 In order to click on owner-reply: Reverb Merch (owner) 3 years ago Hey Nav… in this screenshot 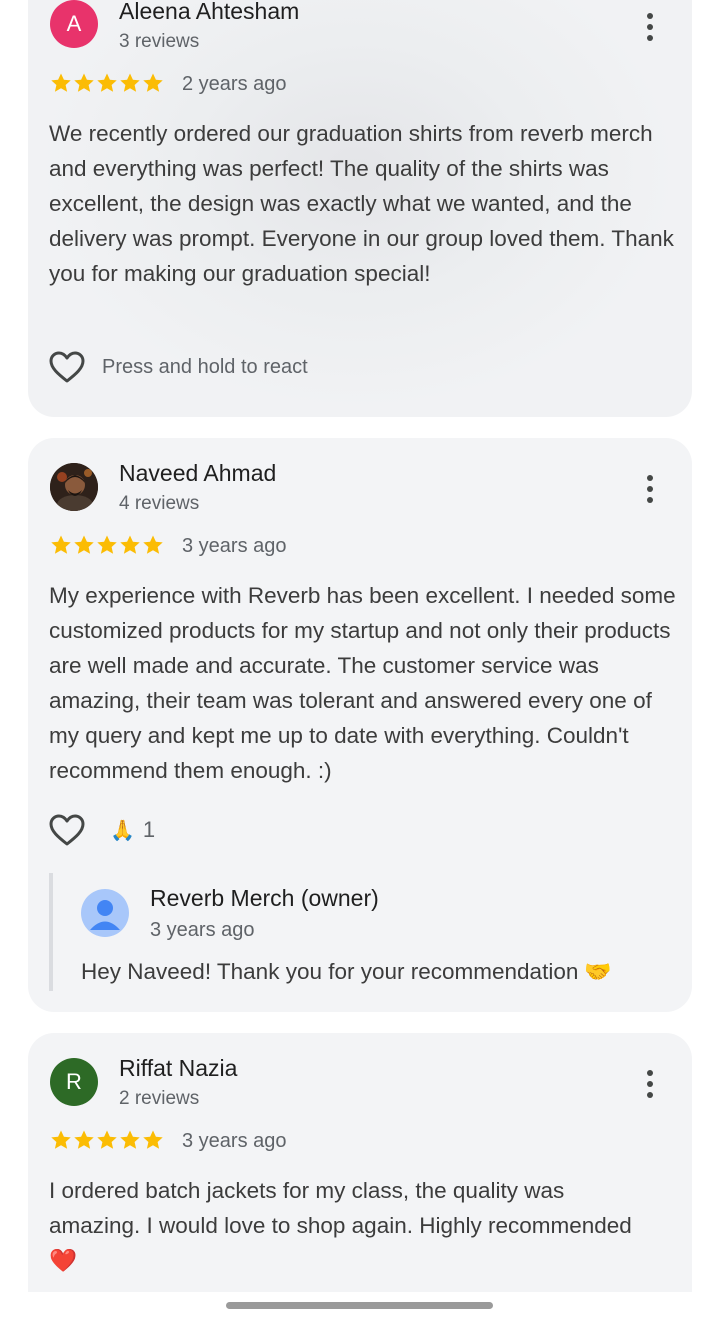, I will do `click(361, 932)`.